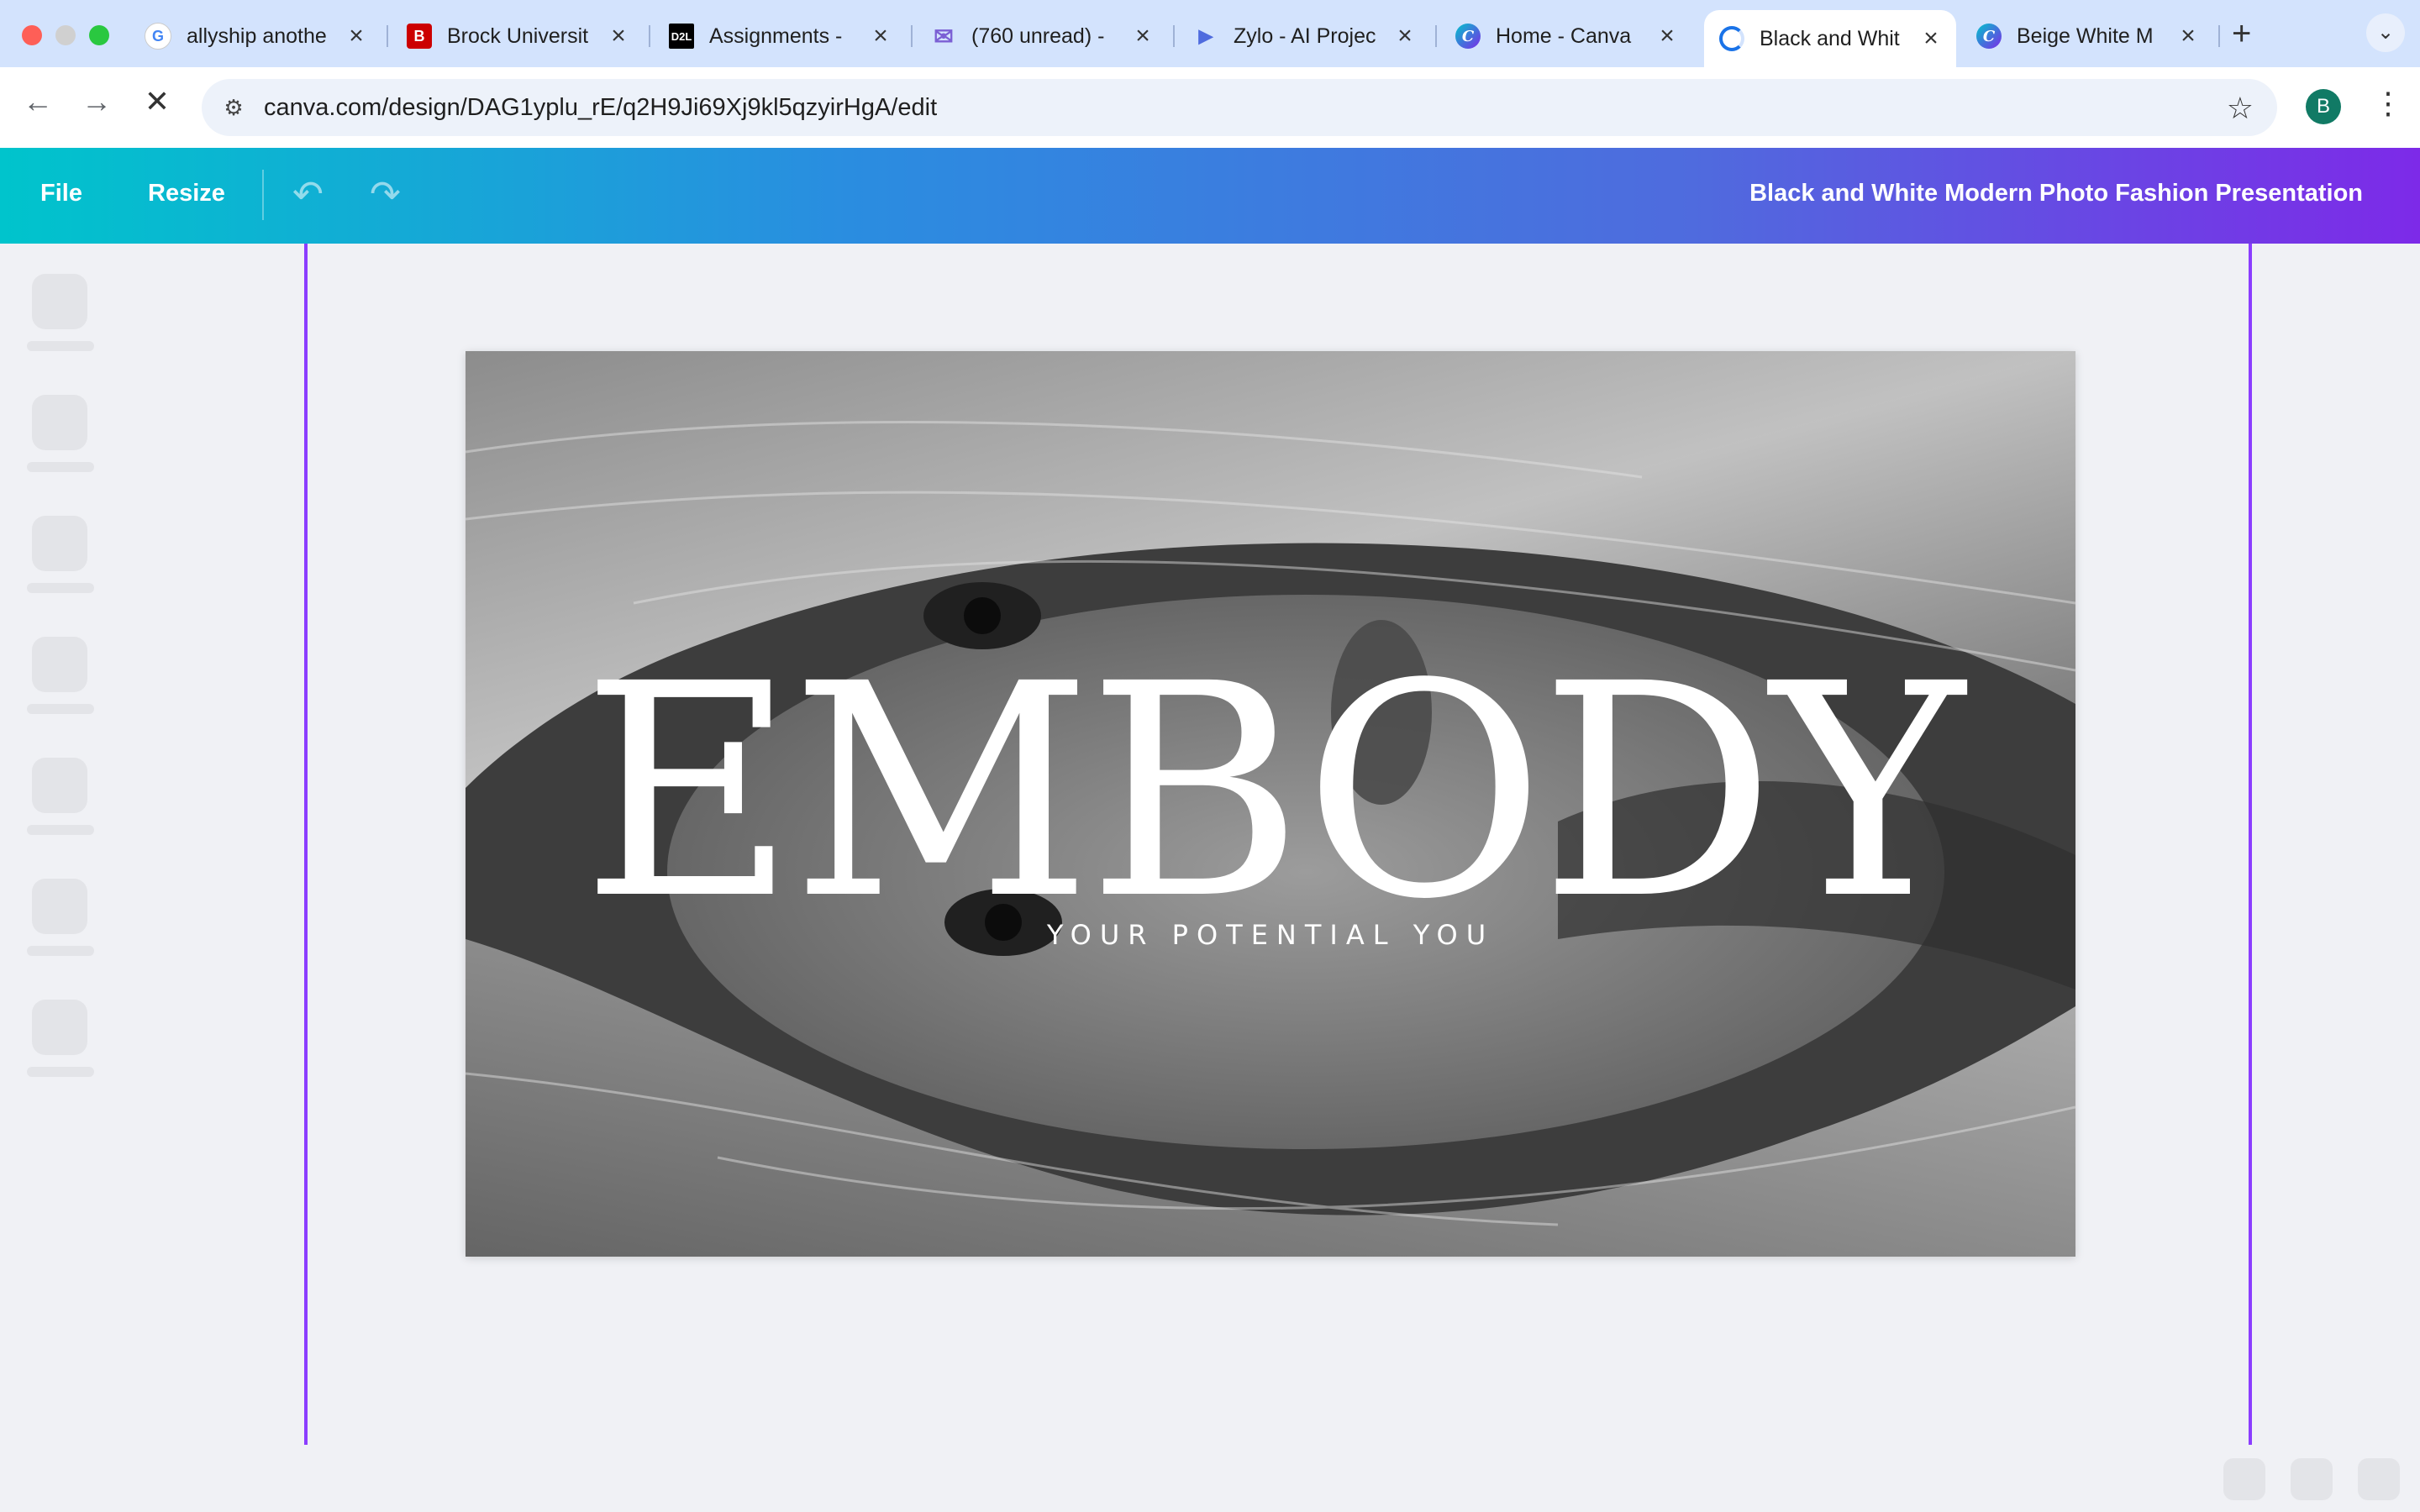 The width and height of the screenshot is (2420, 1512). Describe the element at coordinates (2324, 106) in the screenshot. I see `profile-avatar: B` at that location.